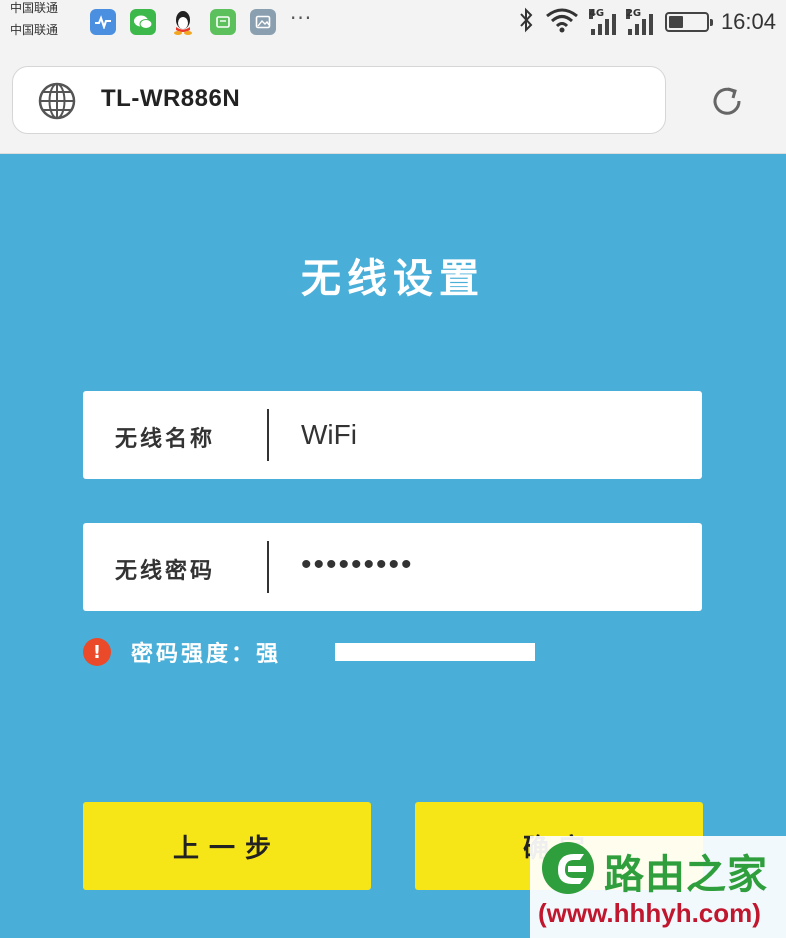 The height and width of the screenshot is (938, 786). I want to click on password-strength-indicator: ! 密码强度：强, so click(309, 652).